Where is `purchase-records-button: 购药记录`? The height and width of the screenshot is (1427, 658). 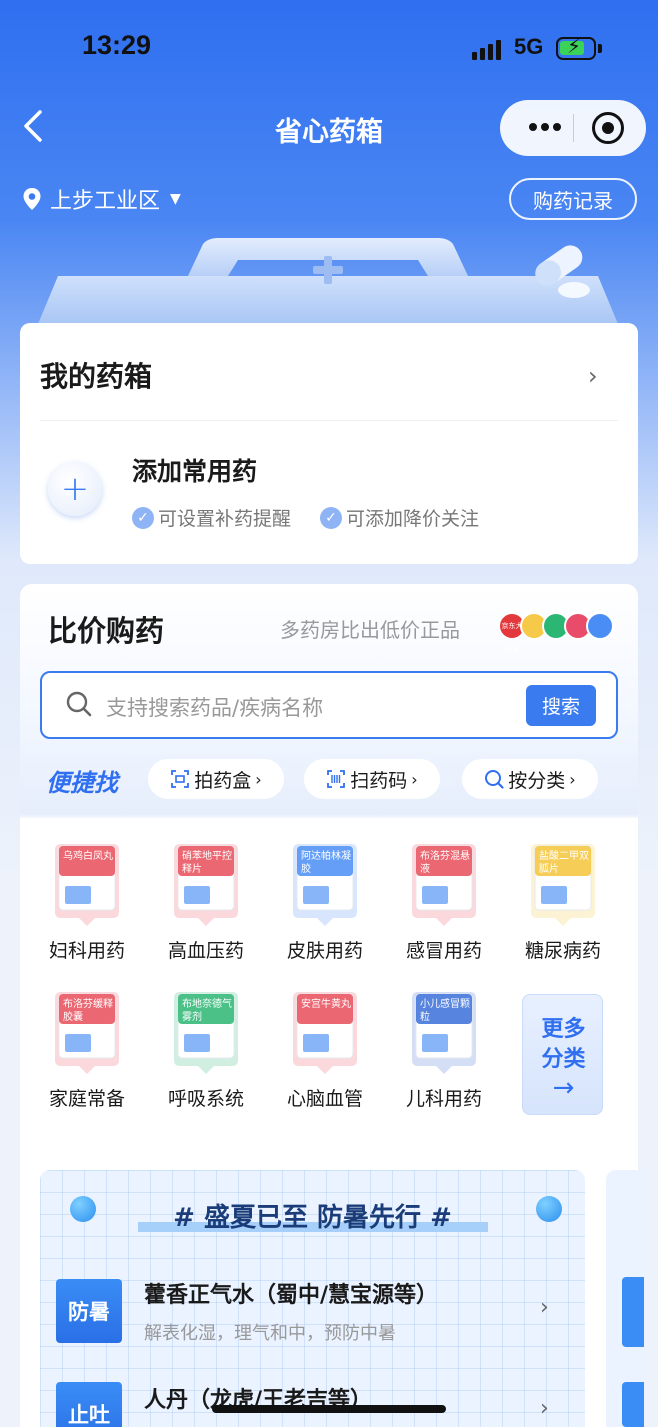
purchase-records-button: 购药记录 is located at coordinates (573, 199).